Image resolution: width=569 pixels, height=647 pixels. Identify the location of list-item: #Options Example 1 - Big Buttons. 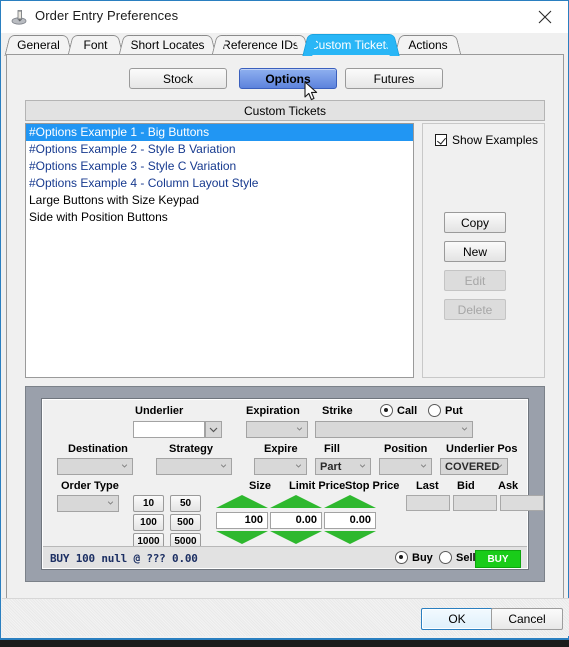
(219, 132).